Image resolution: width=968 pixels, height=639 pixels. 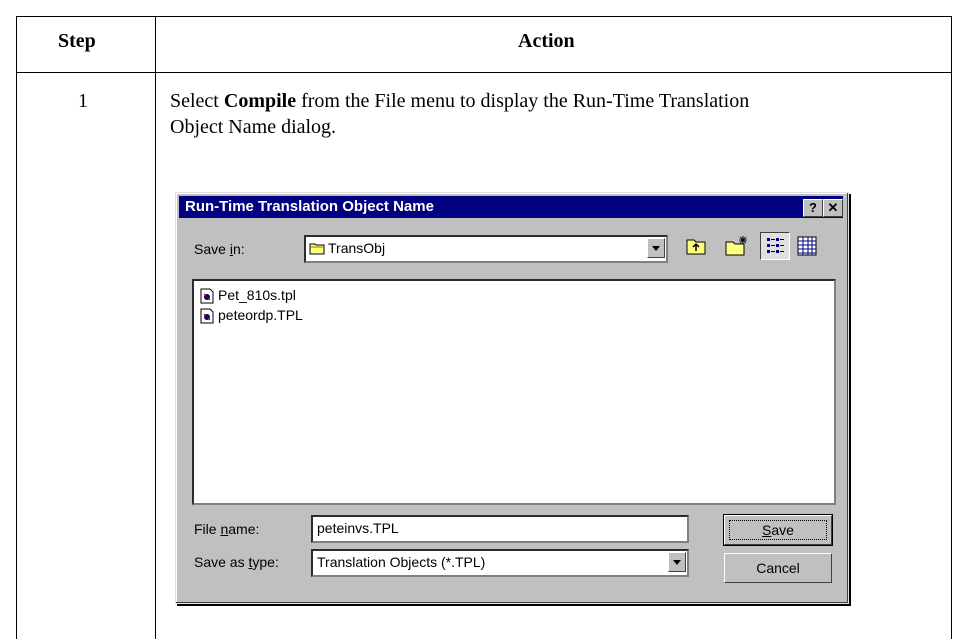 What do you see at coordinates (357, 248) in the screenshot?
I see `save-in-value: TransObj` at bounding box center [357, 248].